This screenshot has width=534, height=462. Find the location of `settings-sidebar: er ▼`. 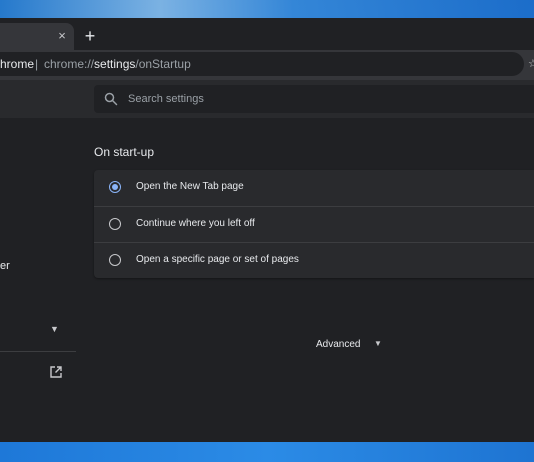

settings-sidebar: er ▼ is located at coordinates (38, 280).